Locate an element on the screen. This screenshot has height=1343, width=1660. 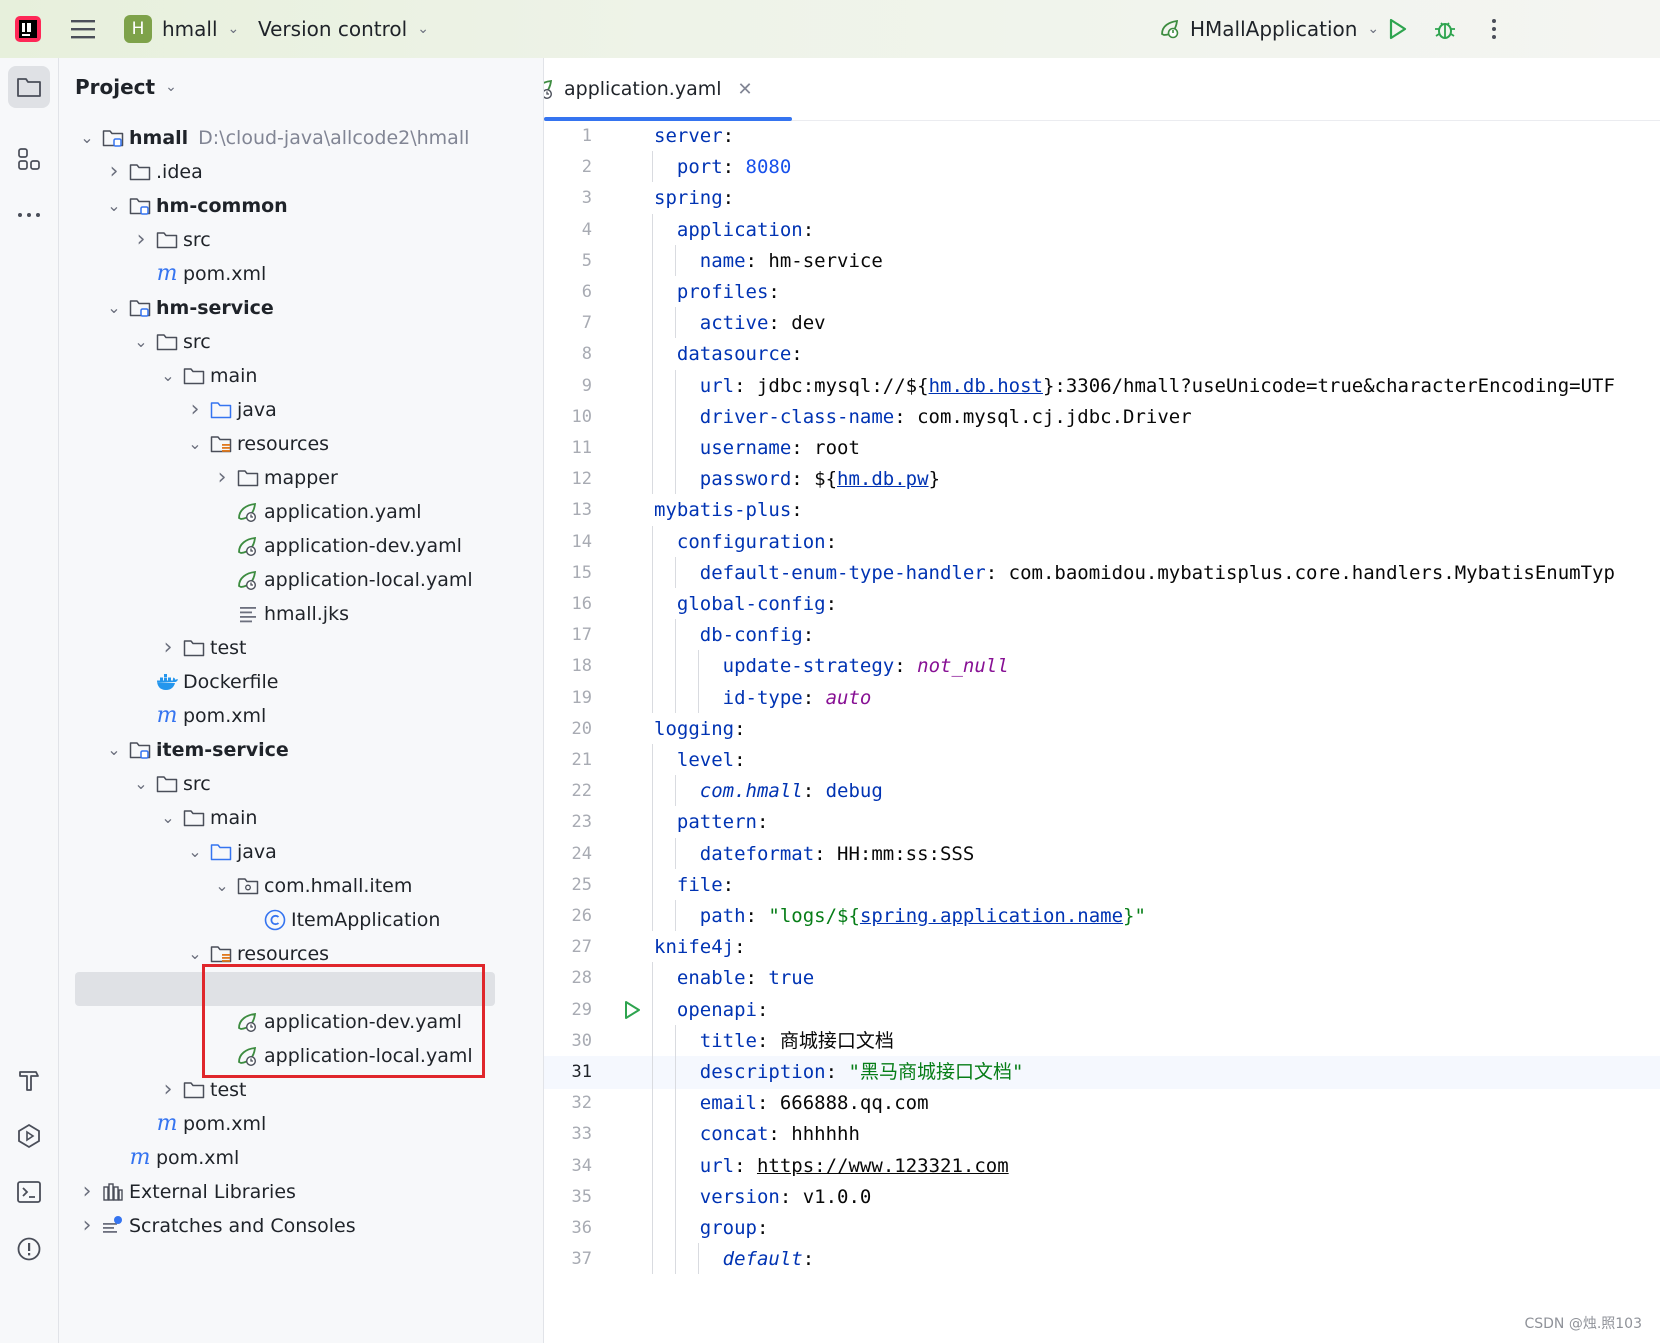
horizontal-dots-icon is located at coordinates (29, 215).